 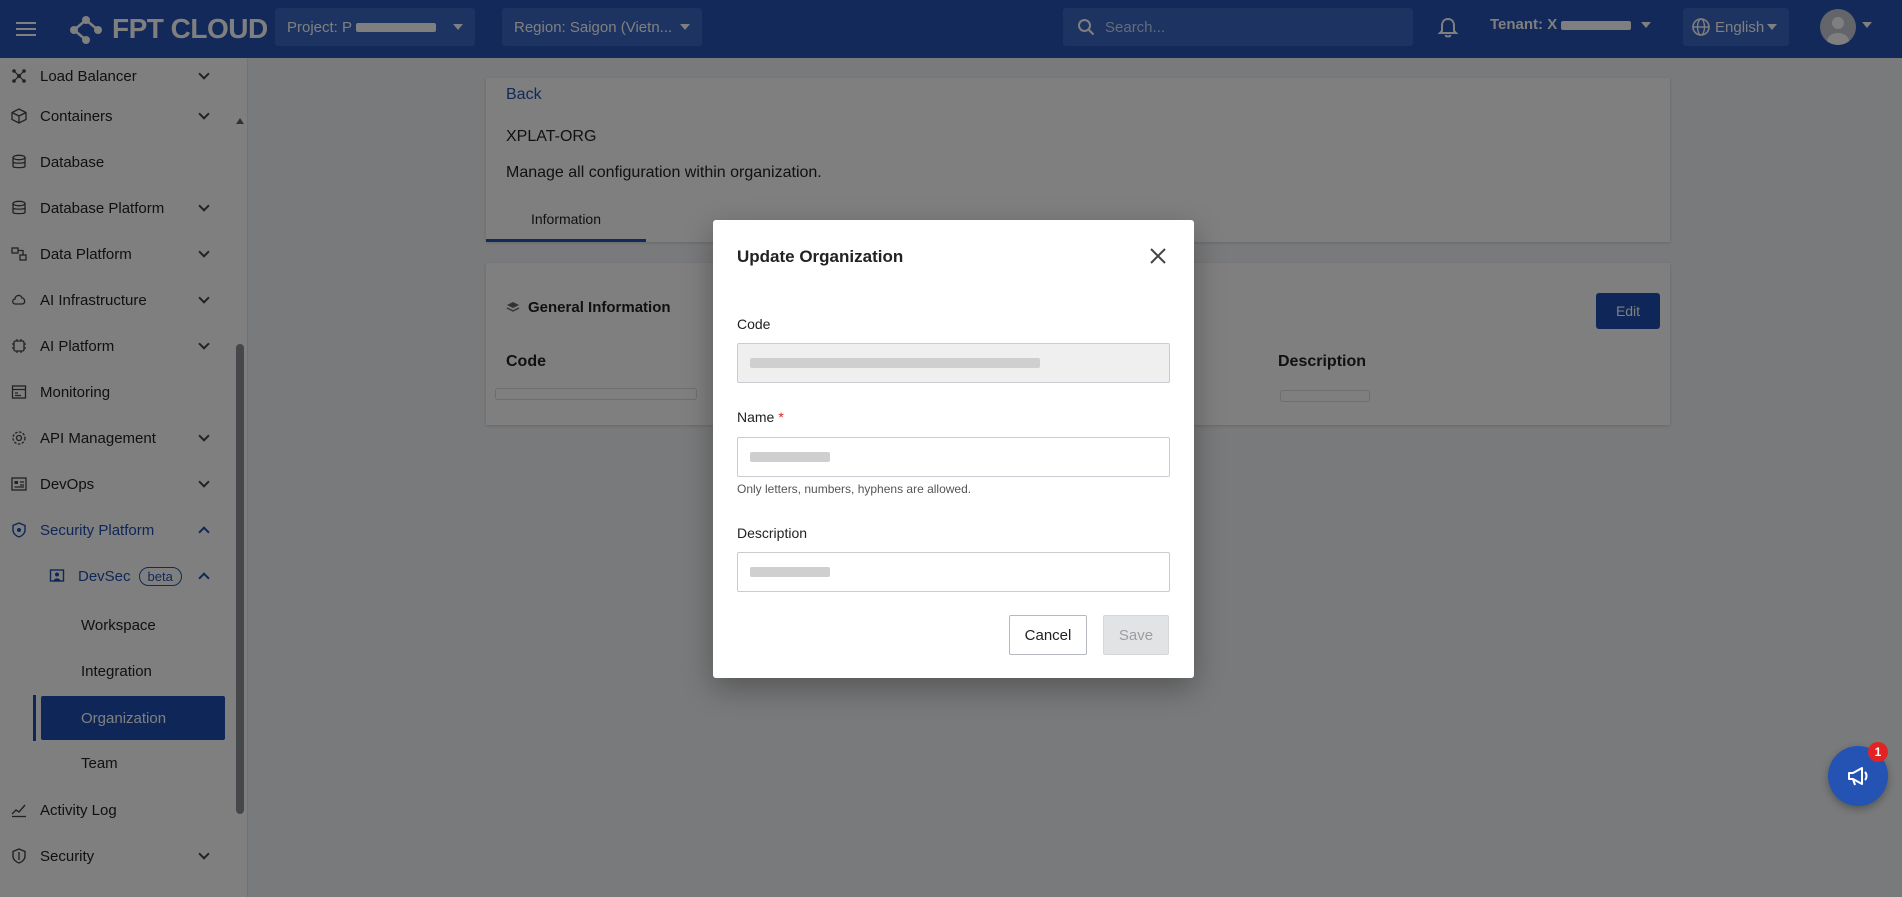 I want to click on description-label: Description, so click(x=772, y=533).